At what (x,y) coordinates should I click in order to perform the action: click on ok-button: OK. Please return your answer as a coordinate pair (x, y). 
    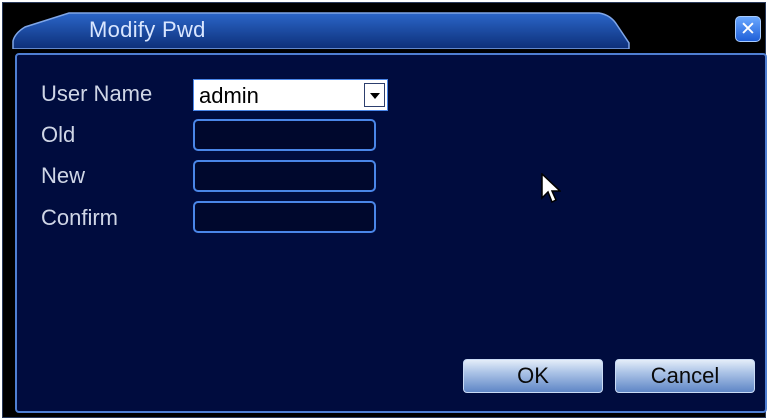
    Looking at the image, I should click on (533, 376).